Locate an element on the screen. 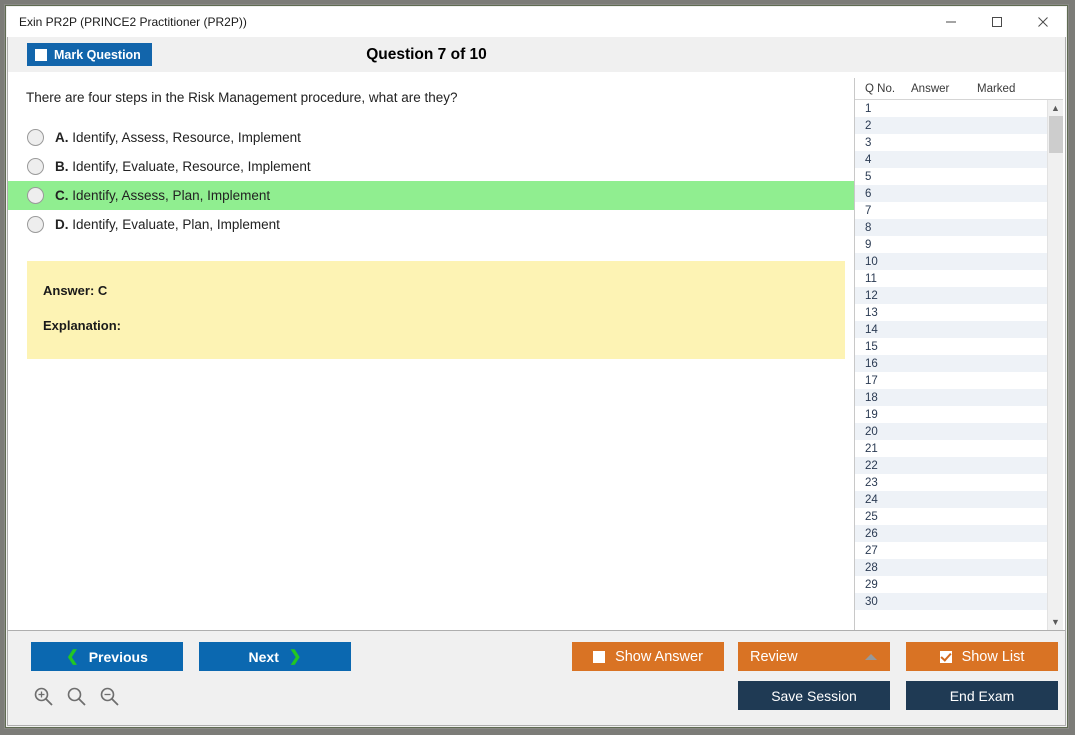 The width and height of the screenshot is (1075, 735). mark-question-checkbox is located at coordinates (41, 54).